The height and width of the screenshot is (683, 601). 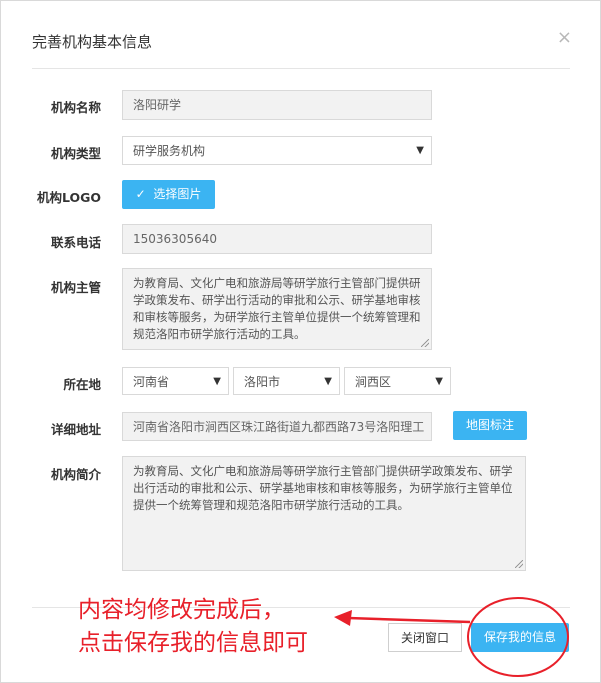 What do you see at coordinates (402, 618) in the screenshot?
I see `annotation-arrow` at bounding box center [402, 618].